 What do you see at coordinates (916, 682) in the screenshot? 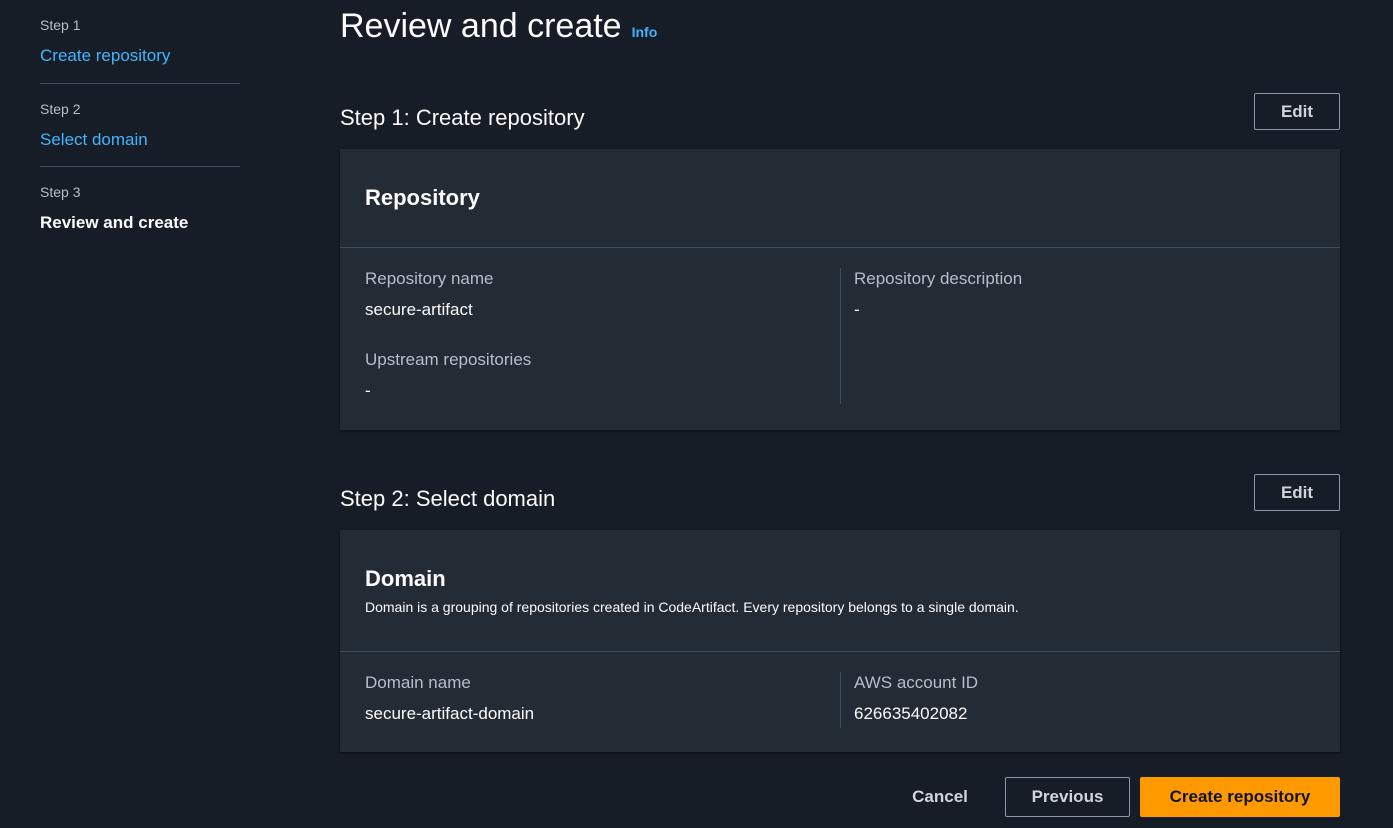
I see `aws-account-id-label: AWS account ID` at bounding box center [916, 682].